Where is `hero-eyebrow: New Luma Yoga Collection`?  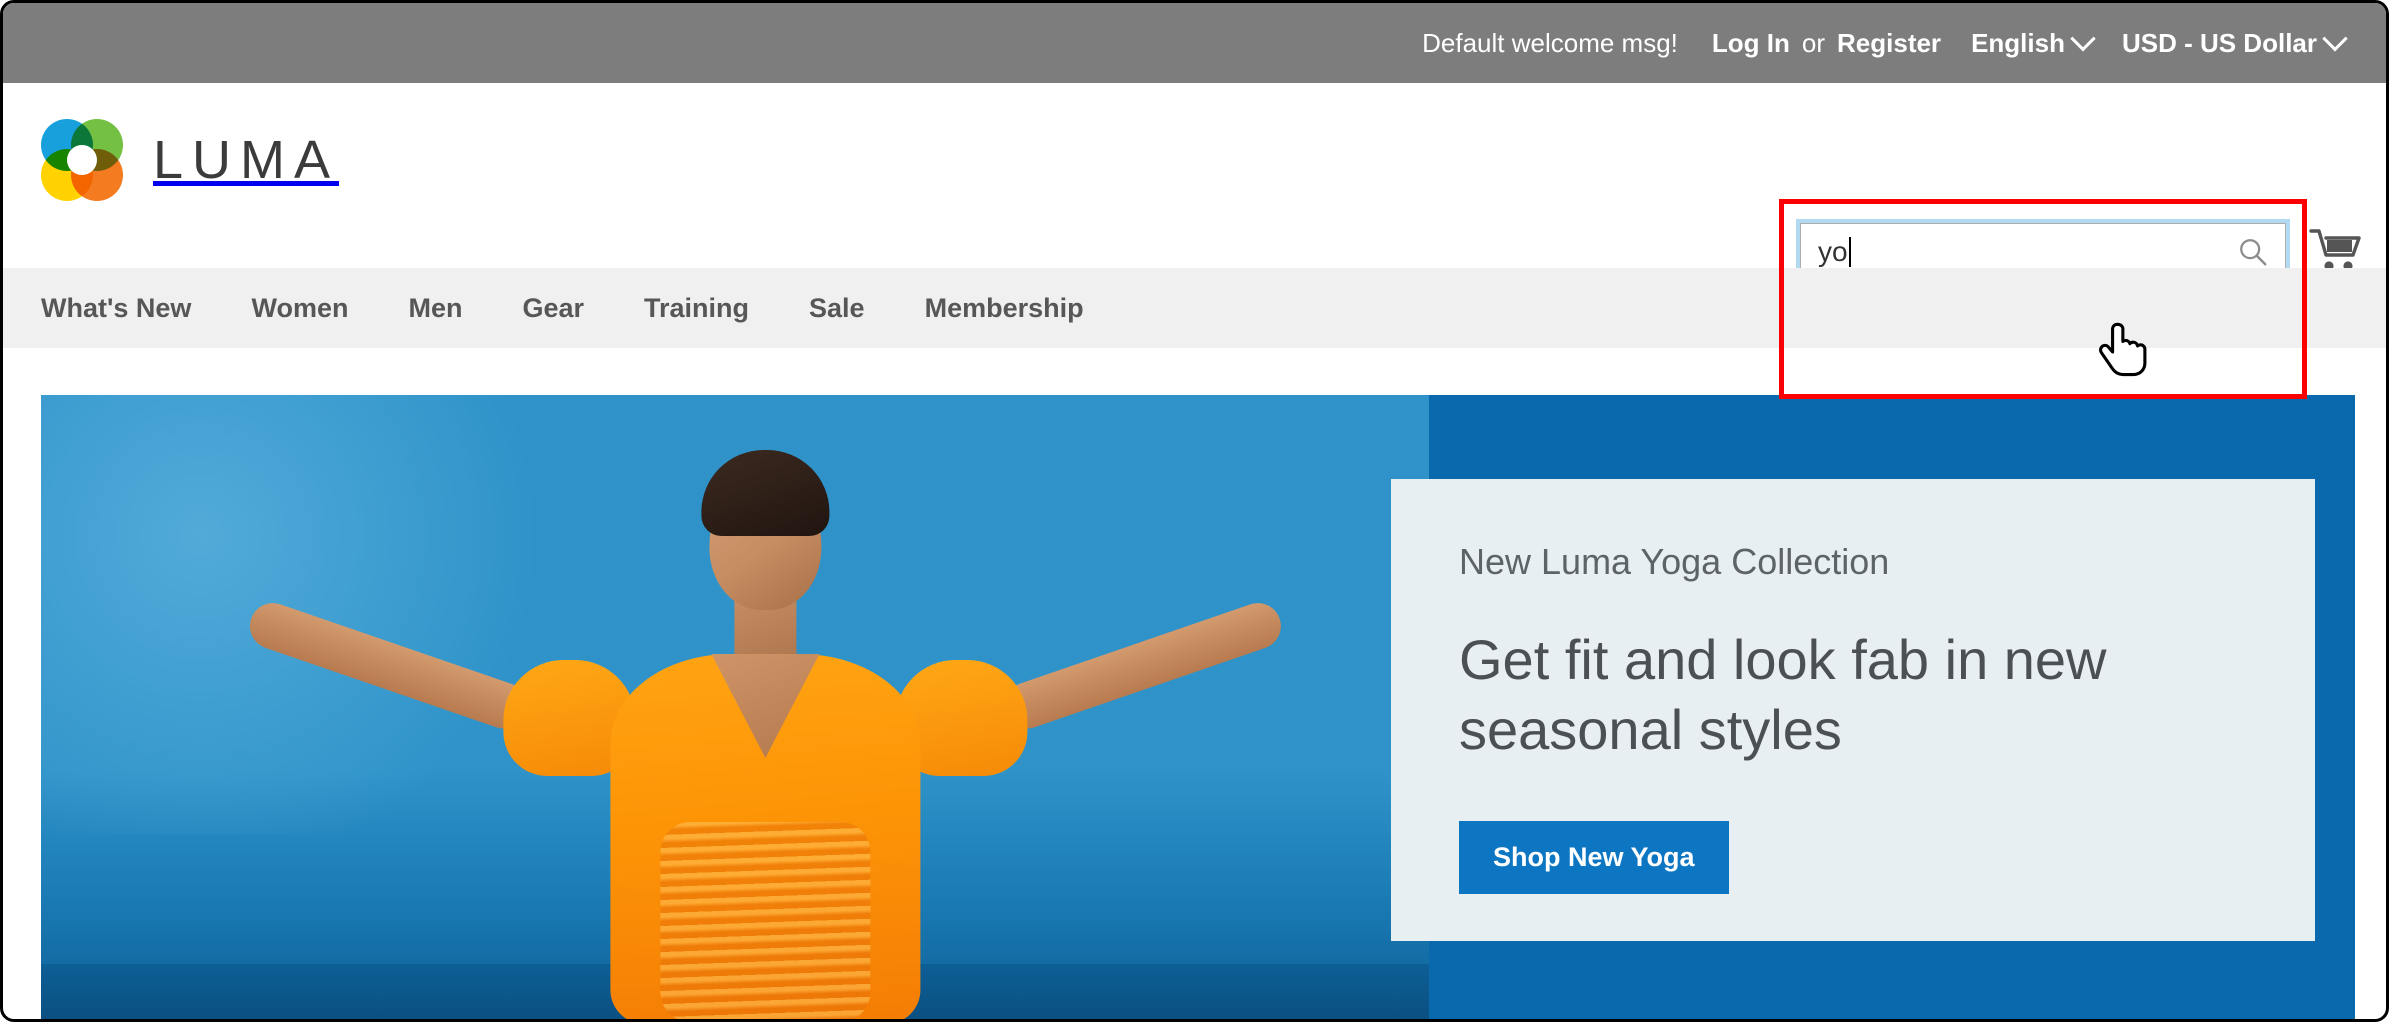 hero-eyebrow: New Luma Yoga Collection is located at coordinates (1674, 561).